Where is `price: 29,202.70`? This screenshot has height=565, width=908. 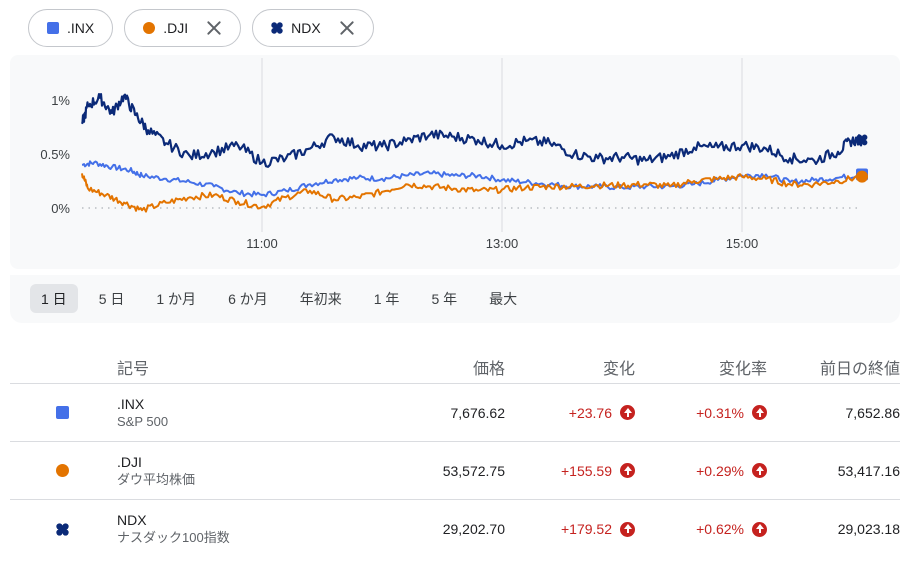
price: 29,202.70 is located at coordinates (473, 529).